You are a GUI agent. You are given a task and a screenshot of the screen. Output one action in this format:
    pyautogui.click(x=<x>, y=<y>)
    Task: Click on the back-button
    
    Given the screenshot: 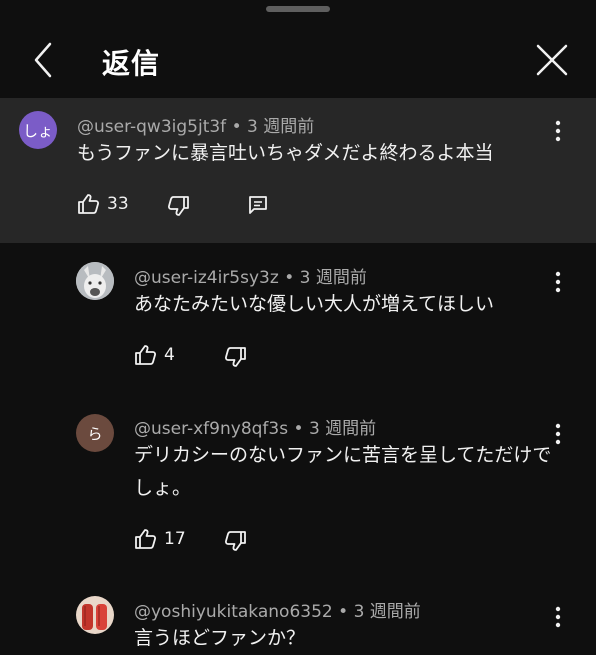 What is the action you would take?
    pyautogui.click(x=46, y=60)
    